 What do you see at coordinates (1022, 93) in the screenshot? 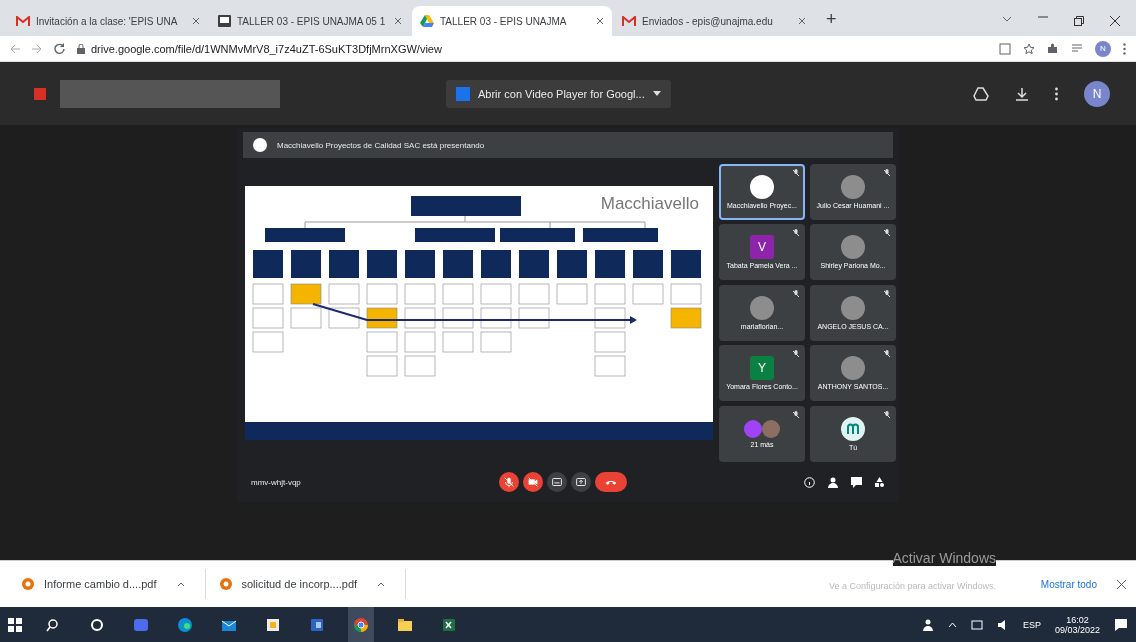
I see `download-icon` at bounding box center [1022, 93].